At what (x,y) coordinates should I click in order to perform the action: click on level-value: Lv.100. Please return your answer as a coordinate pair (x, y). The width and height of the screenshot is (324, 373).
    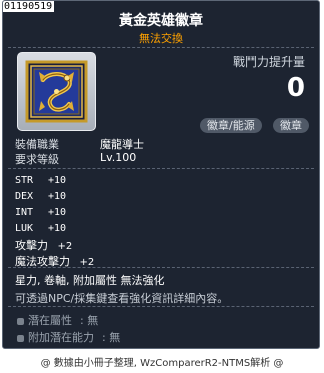
    Looking at the image, I should click on (118, 157).